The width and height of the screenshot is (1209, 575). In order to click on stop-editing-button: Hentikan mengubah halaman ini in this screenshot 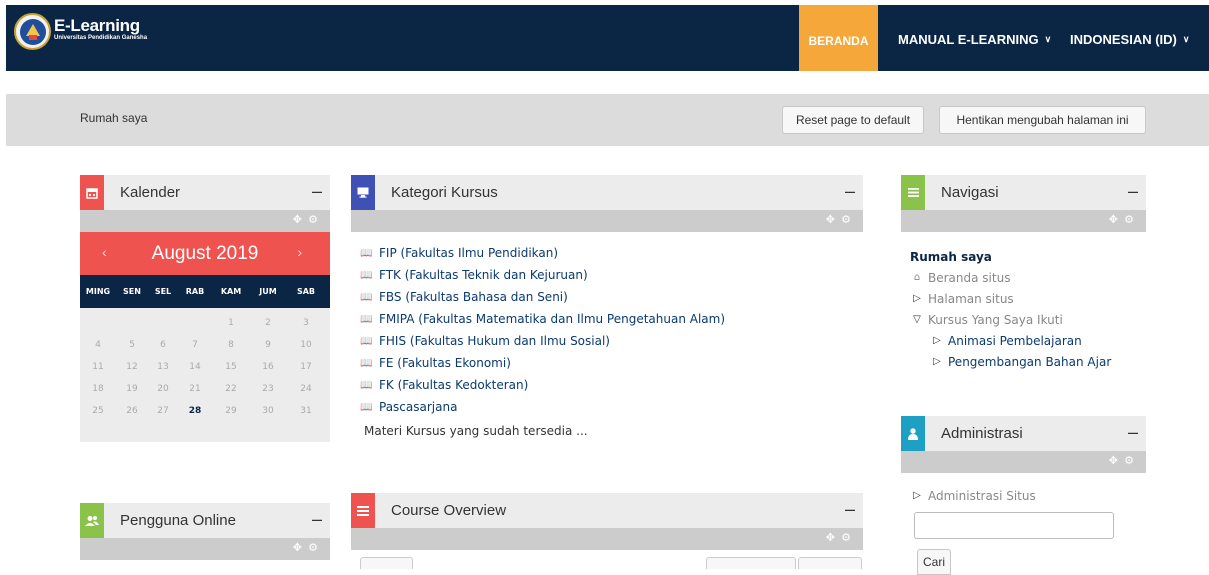, I will do `click(1042, 120)`.